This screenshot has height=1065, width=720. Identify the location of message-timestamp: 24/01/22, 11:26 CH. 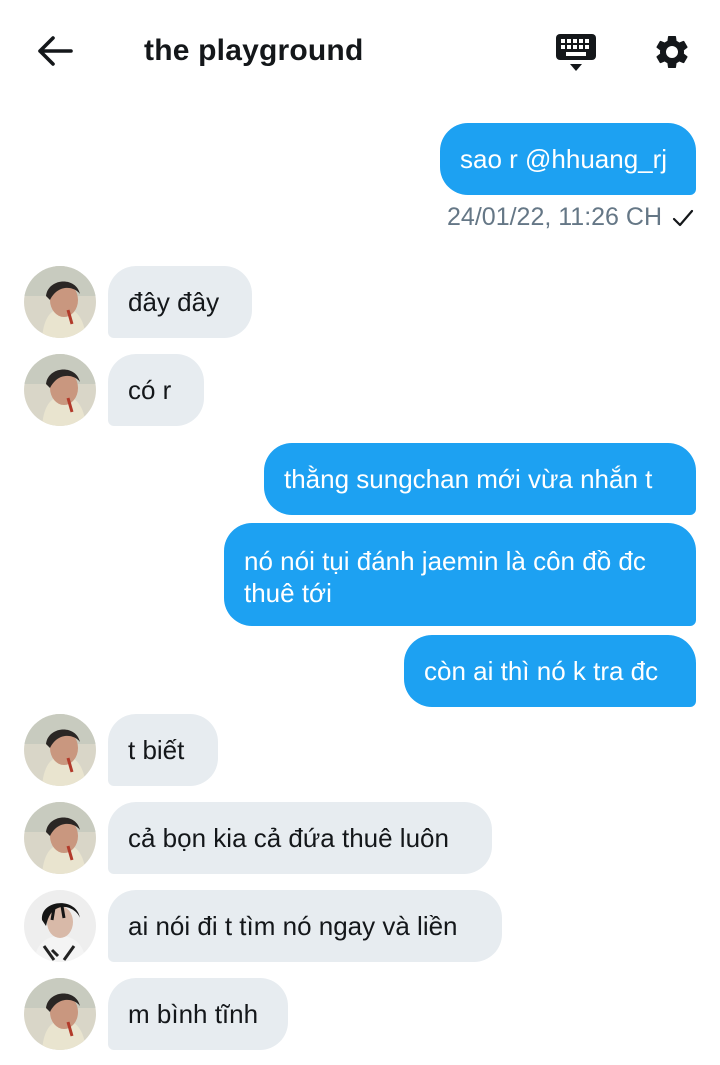
(554, 217).